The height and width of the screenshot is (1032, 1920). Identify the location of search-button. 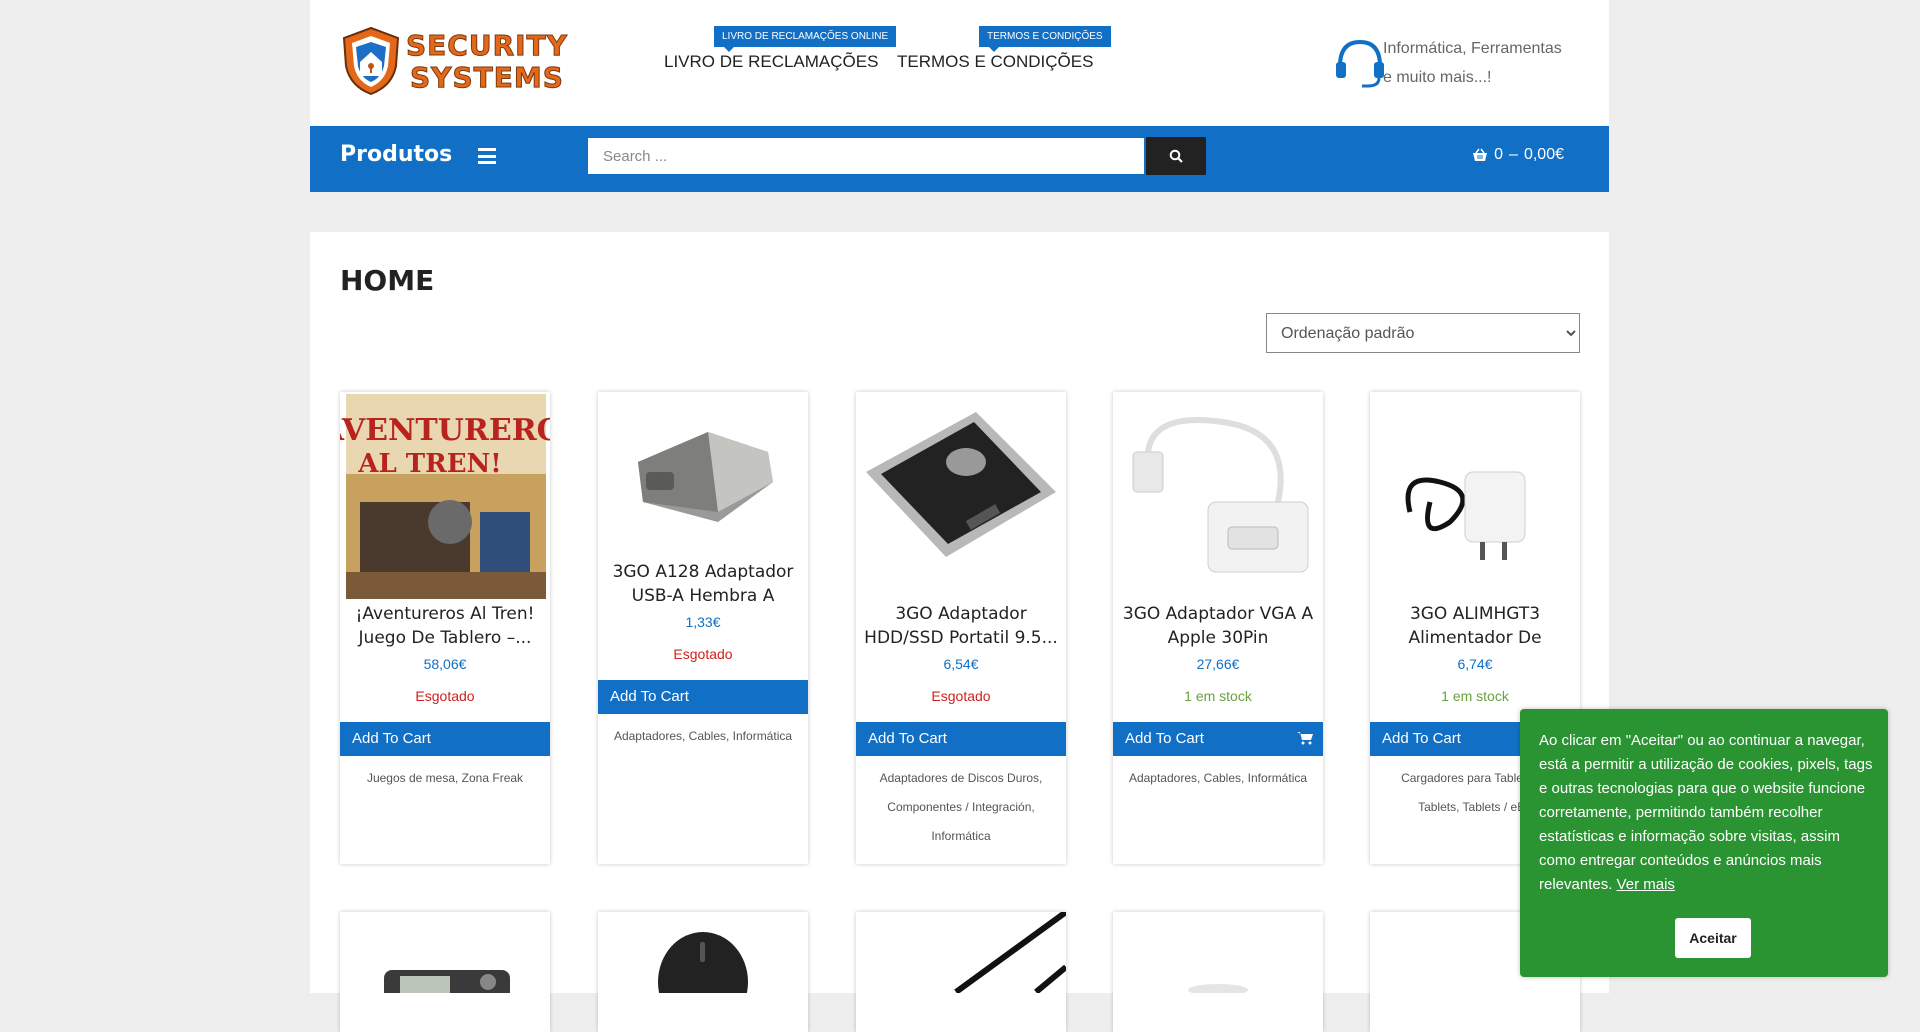
(1176, 156).